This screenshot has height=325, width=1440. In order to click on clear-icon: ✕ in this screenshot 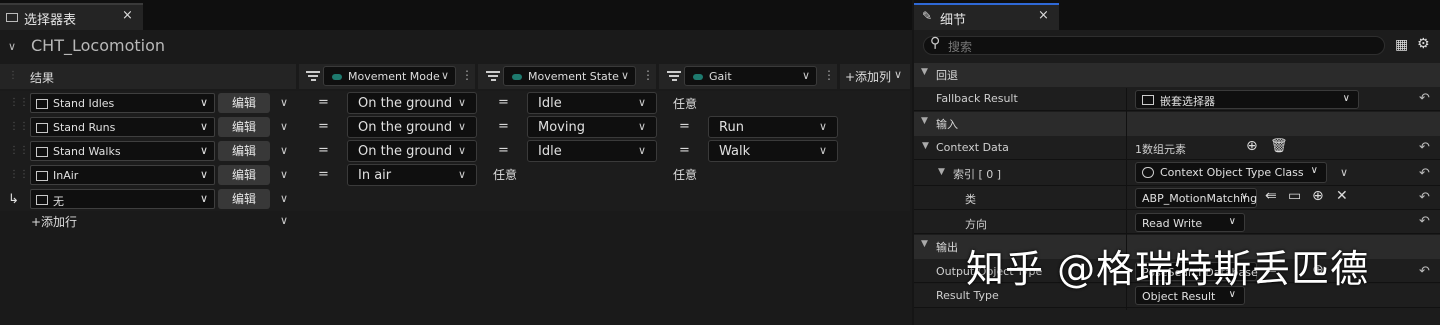, I will do `click(1342, 196)`.